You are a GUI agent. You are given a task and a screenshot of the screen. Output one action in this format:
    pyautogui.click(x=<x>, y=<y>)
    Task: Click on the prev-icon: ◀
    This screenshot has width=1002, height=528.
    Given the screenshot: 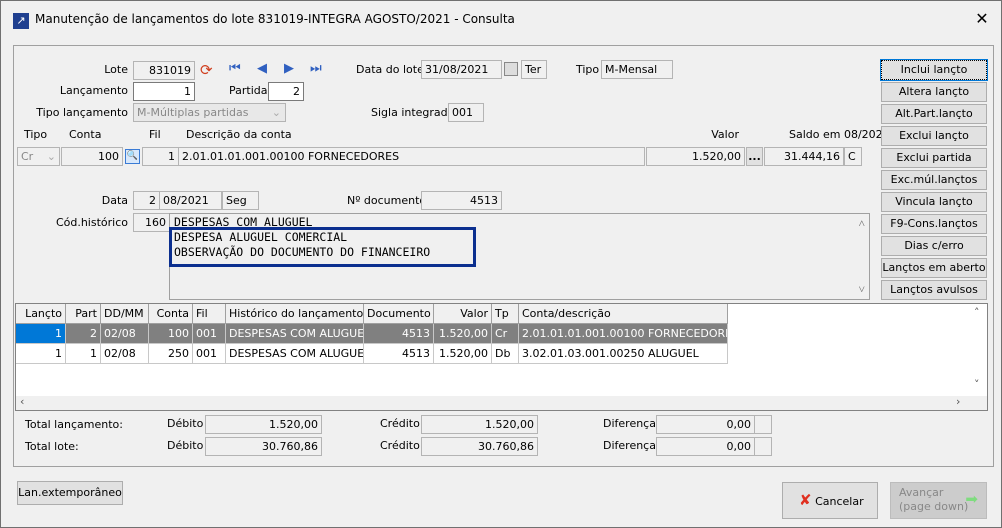 What is the action you would take?
    pyautogui.click(x=262, y=68)
    